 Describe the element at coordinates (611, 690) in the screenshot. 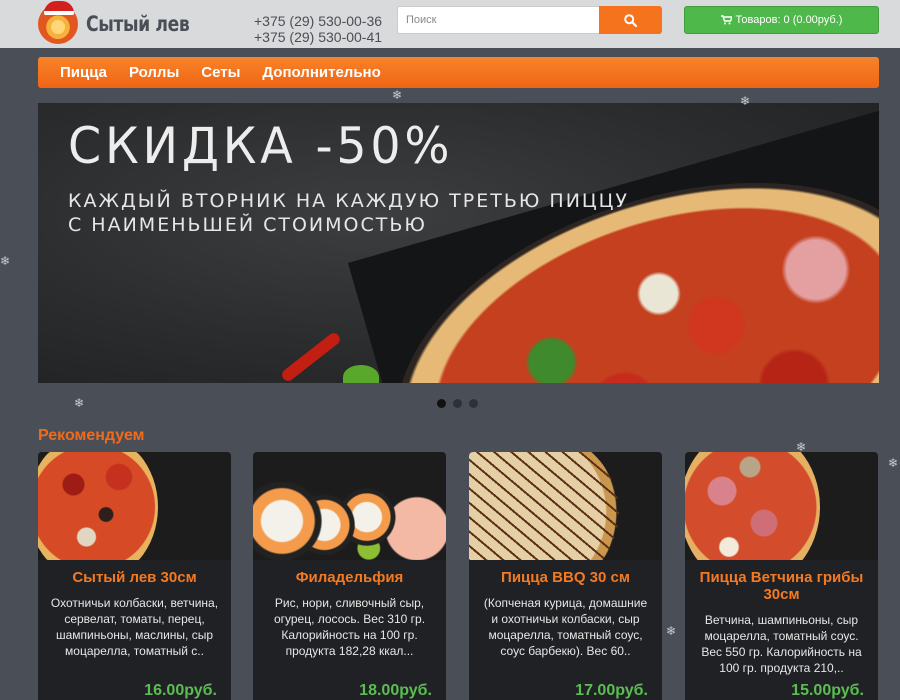

I see `product-price: 17.00руб.` at that location.